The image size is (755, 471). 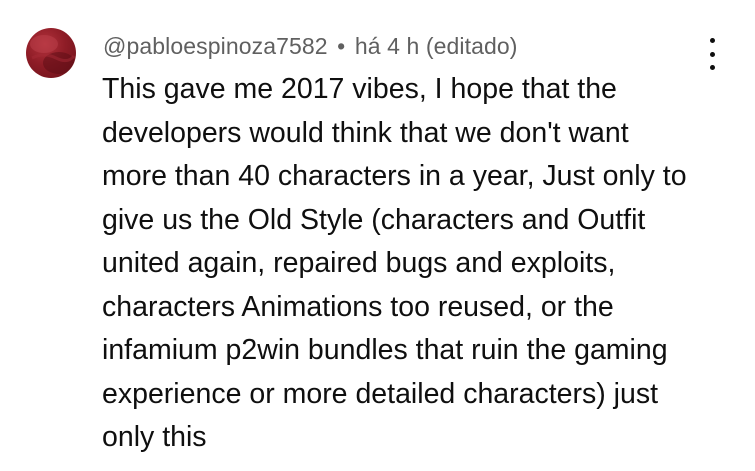 What do you see at coordinates (387, 46) in the screenshot?
I see `timestamp: há 4 h` at bounding box center [387, 46].